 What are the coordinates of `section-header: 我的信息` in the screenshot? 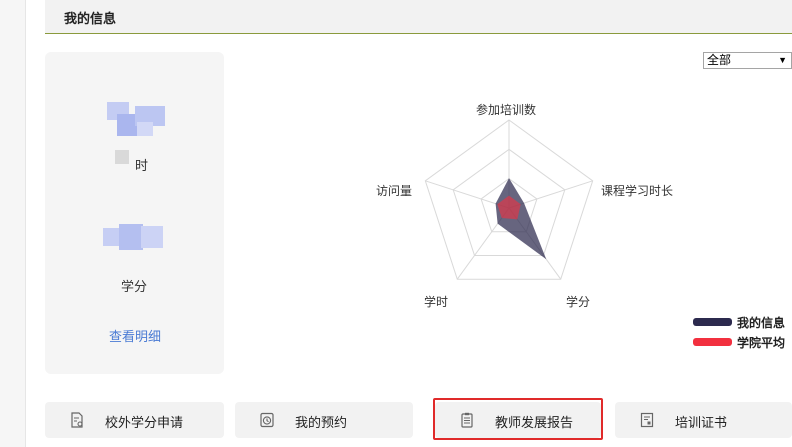 It's located at (418, 17).